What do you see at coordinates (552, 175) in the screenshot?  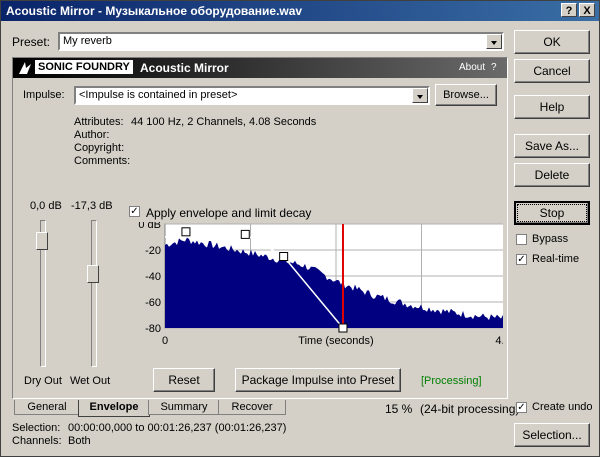 I see `delete-button: Delete` at bounding box center [552, 175].